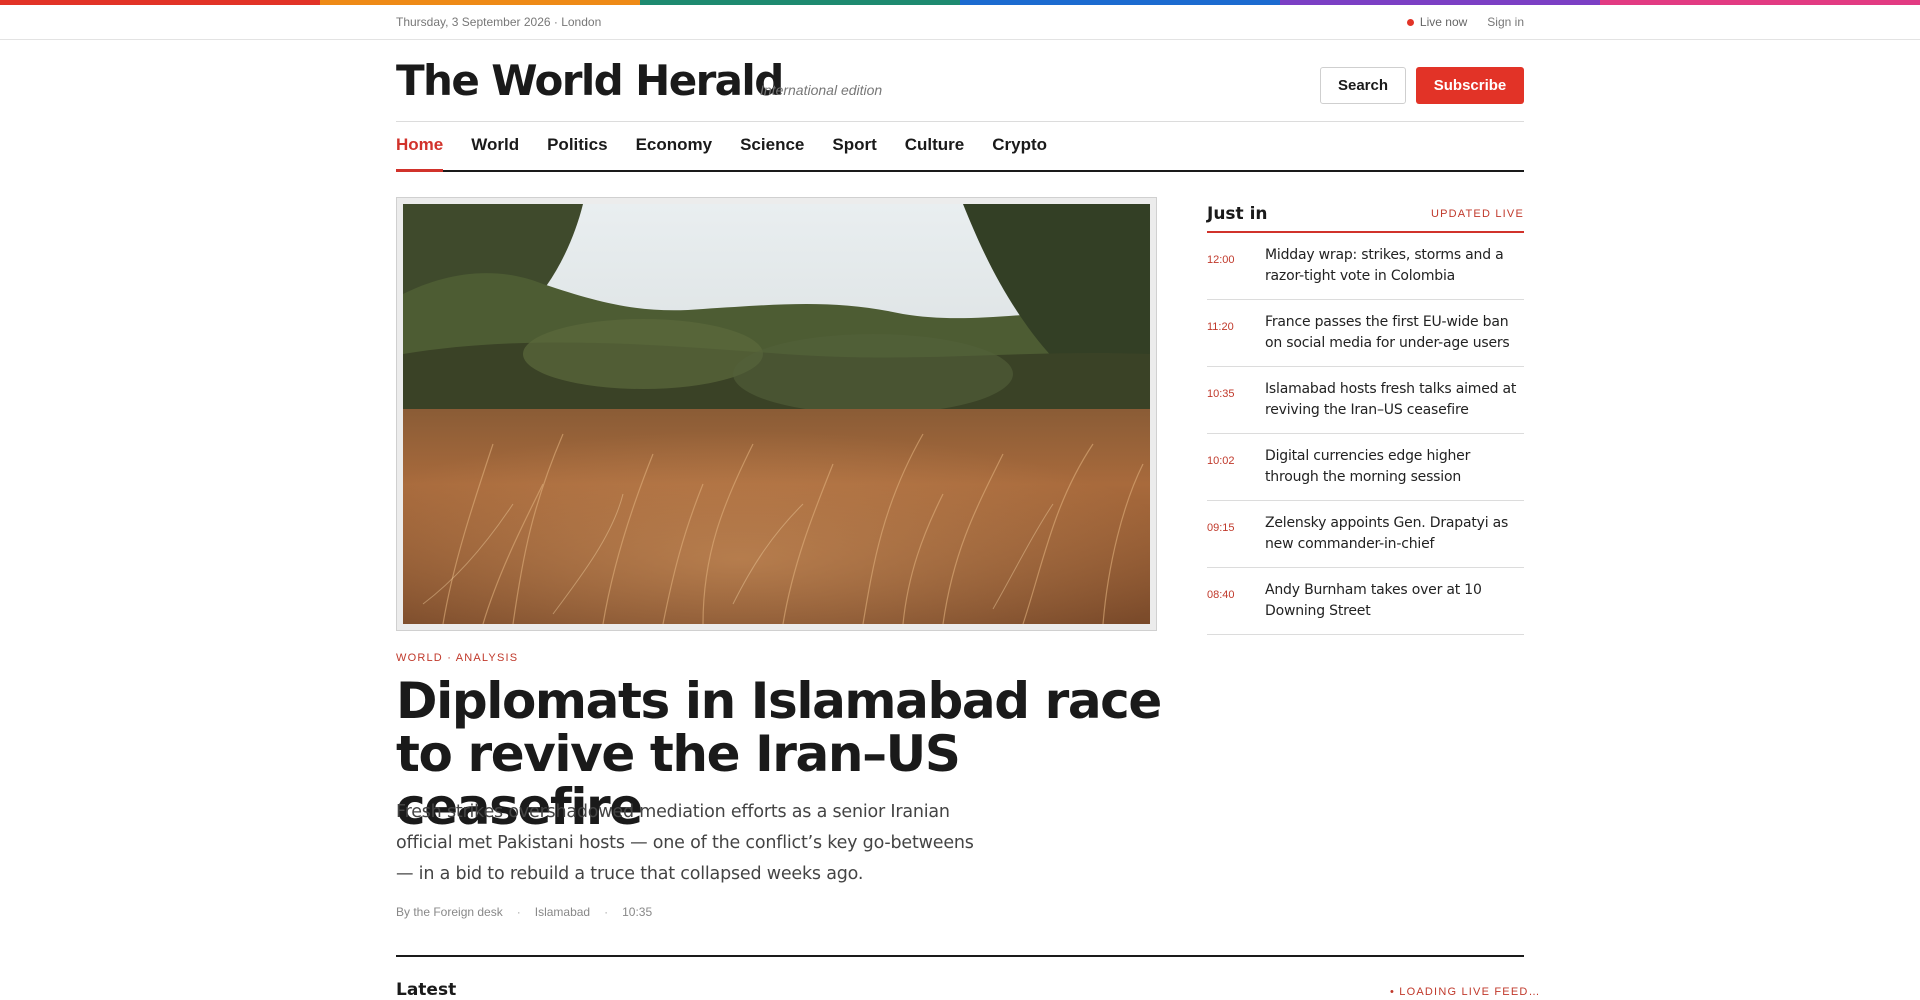  I want to click on nav-item-science: Science, so click(772, 146).